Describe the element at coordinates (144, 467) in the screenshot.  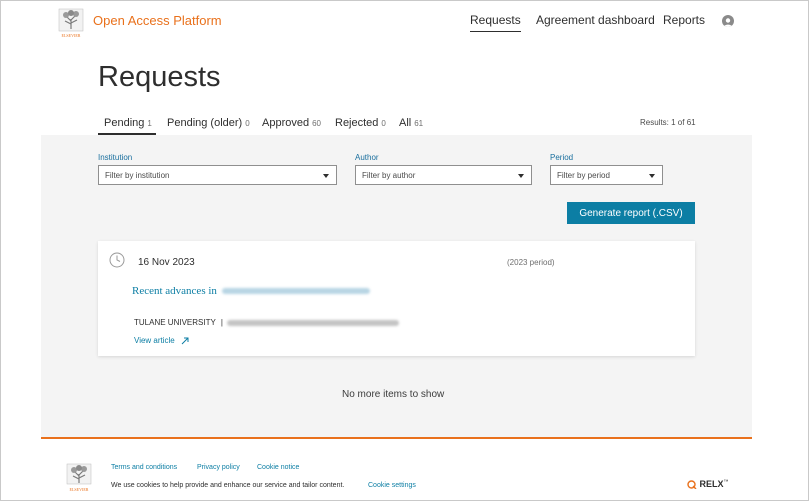
I see `terms-link: Terms and conditions` at that location.